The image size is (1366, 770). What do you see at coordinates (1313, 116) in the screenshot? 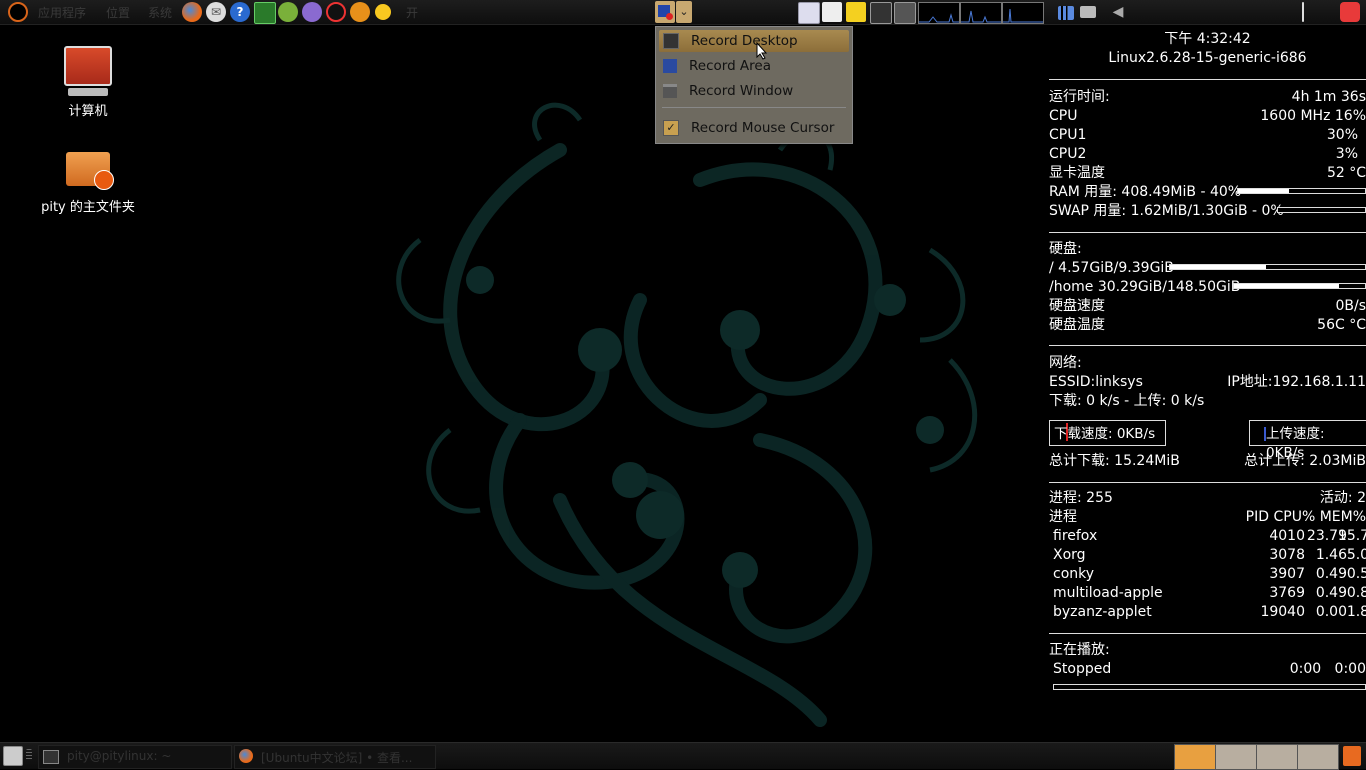
I see `cpu-value: 1600 MHz 16%` at bounding box center [1313, 116].